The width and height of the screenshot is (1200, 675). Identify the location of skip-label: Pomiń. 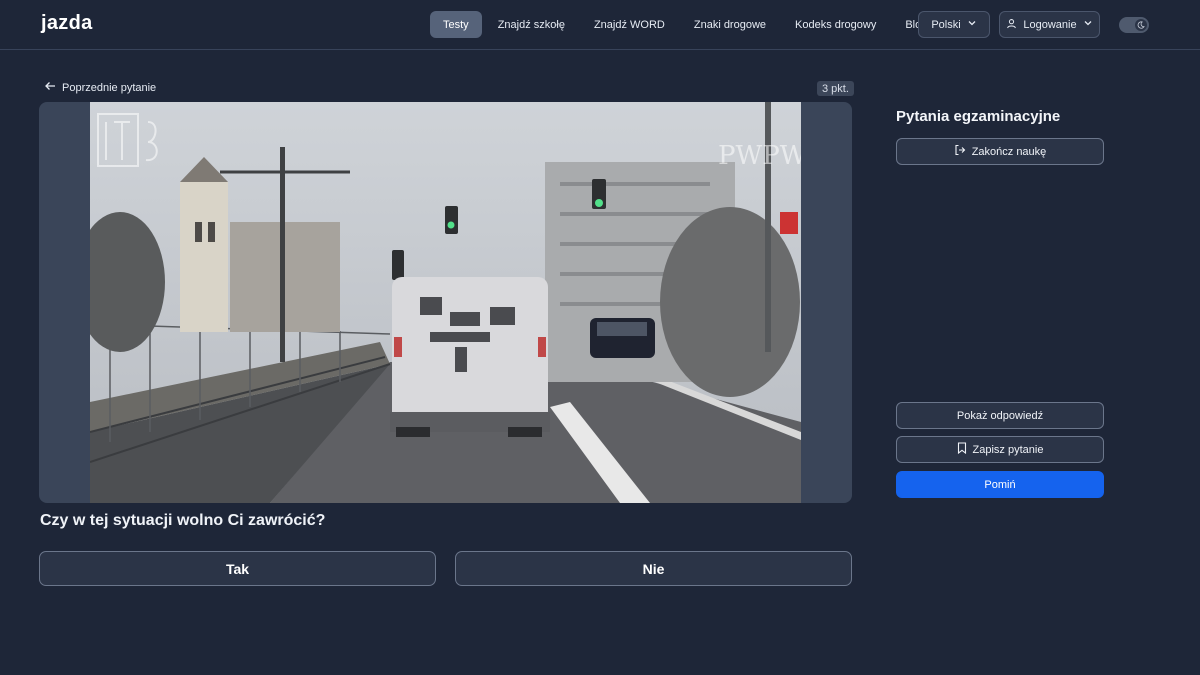
(1000, 484).